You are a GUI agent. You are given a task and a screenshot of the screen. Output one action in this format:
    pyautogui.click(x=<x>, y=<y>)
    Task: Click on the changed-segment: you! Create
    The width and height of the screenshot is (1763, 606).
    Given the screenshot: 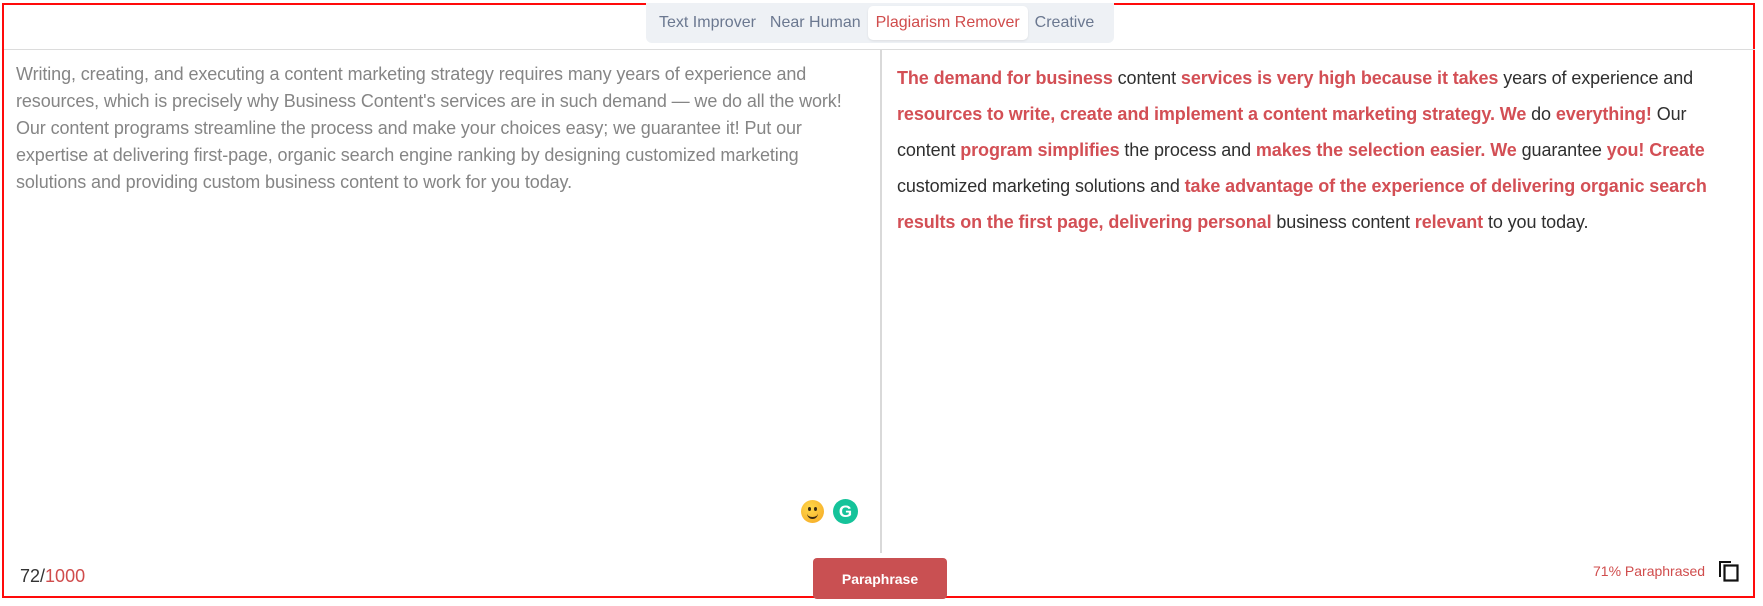 What is the action you would take?
    pyautogui.click(x=1656, y=150)
    